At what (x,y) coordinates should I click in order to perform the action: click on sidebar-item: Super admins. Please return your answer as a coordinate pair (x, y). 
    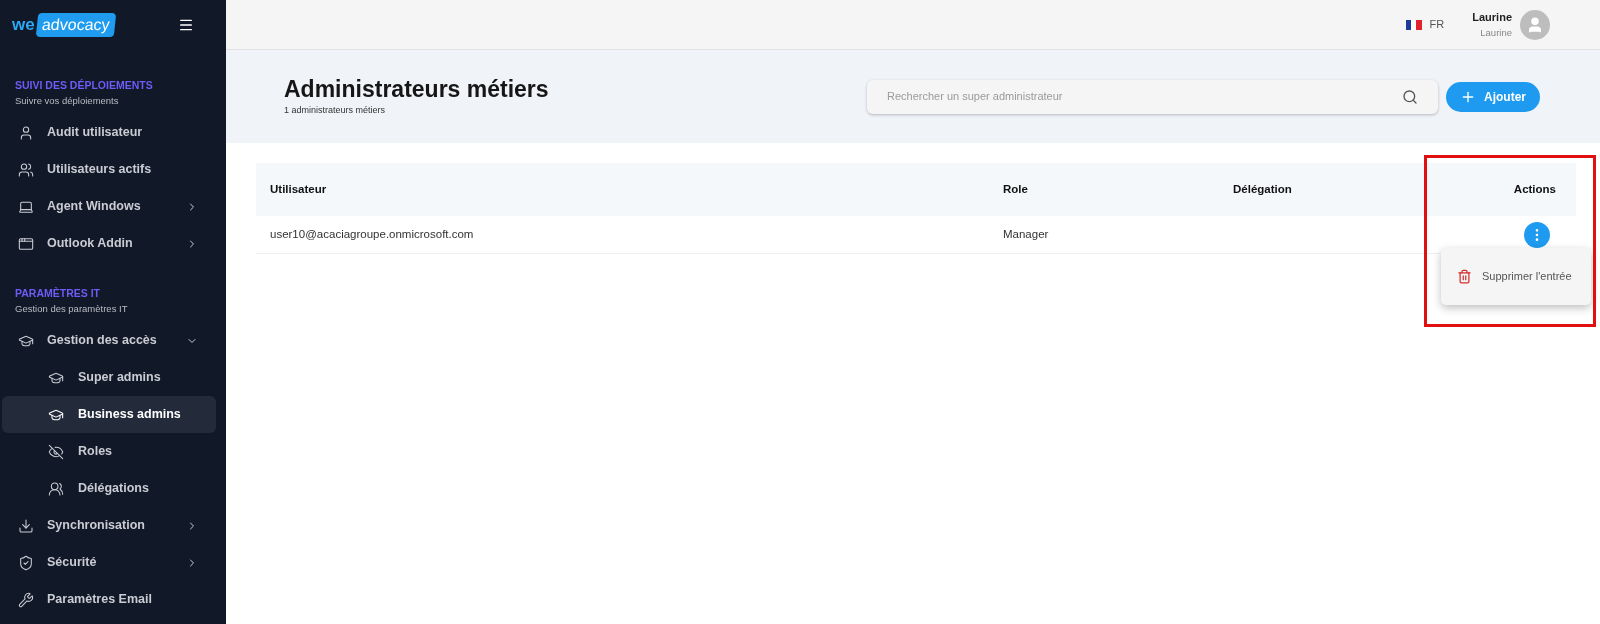
    Looking at the image, I should click on (109, 377).